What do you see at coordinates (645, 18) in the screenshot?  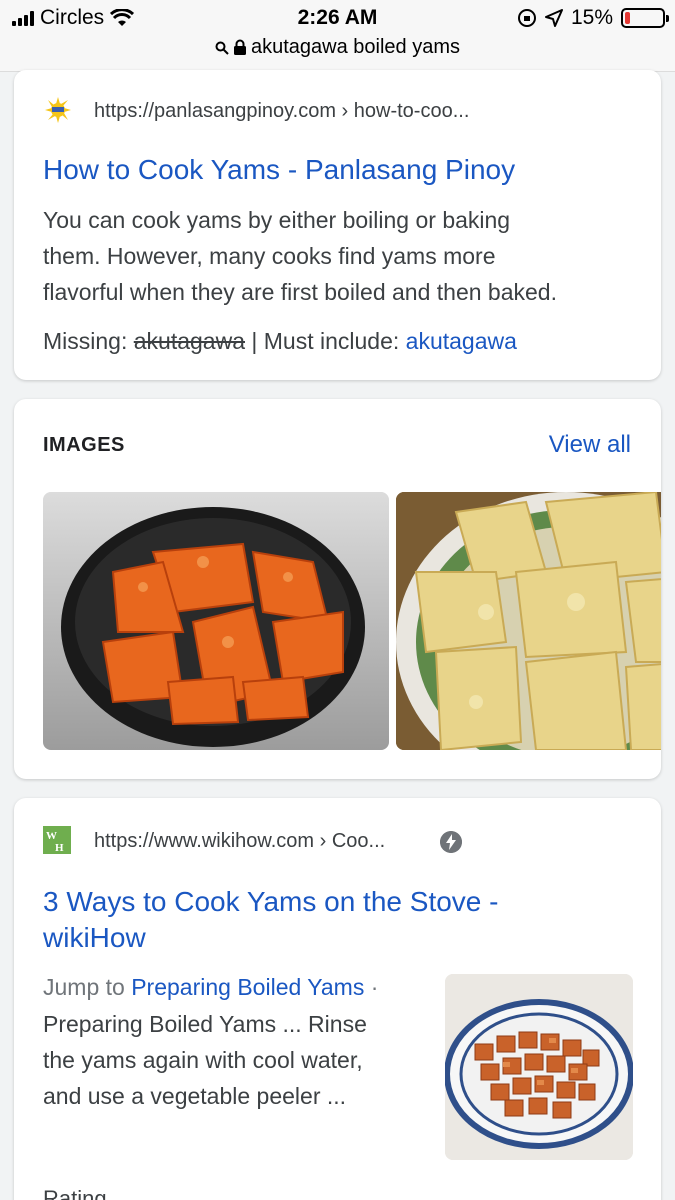 I see `battery-icon` at bounding box center [645, 18].